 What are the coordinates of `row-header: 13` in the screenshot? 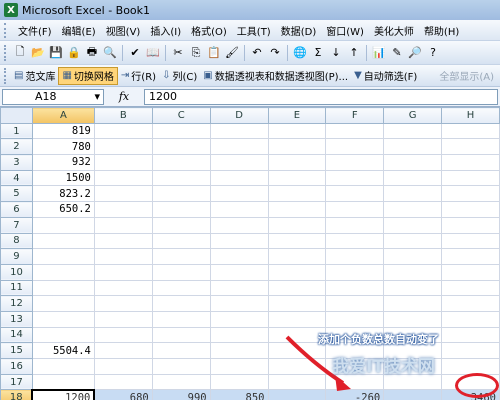 It's located at (16, 319).